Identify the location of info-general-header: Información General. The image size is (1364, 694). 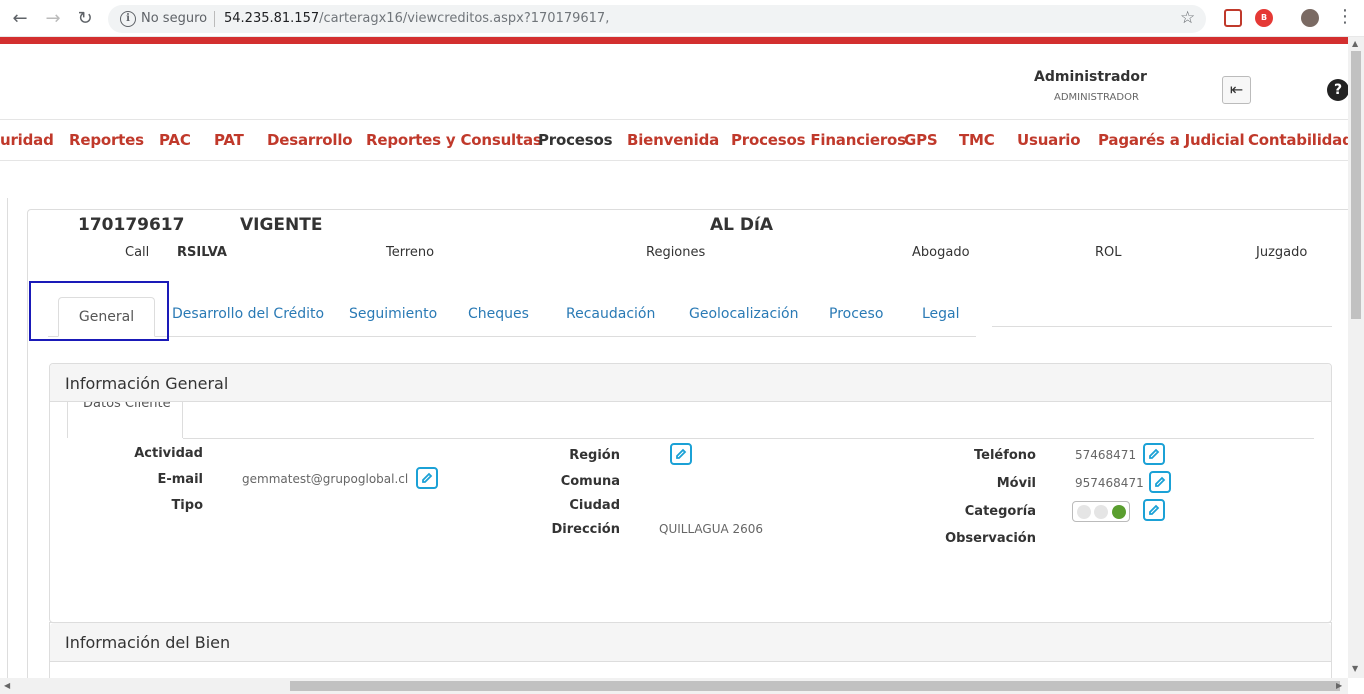
(690, 383).